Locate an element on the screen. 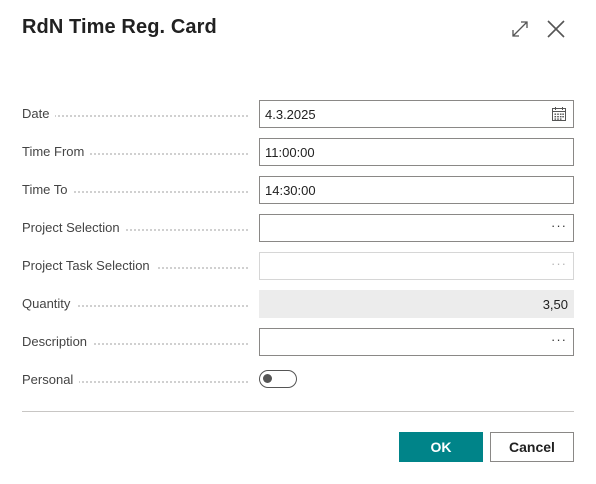 Image resolution: width=596 pixels, height=484 pixels. quantity-row: Quantity 3,50 is located at coordinates (298, 304).